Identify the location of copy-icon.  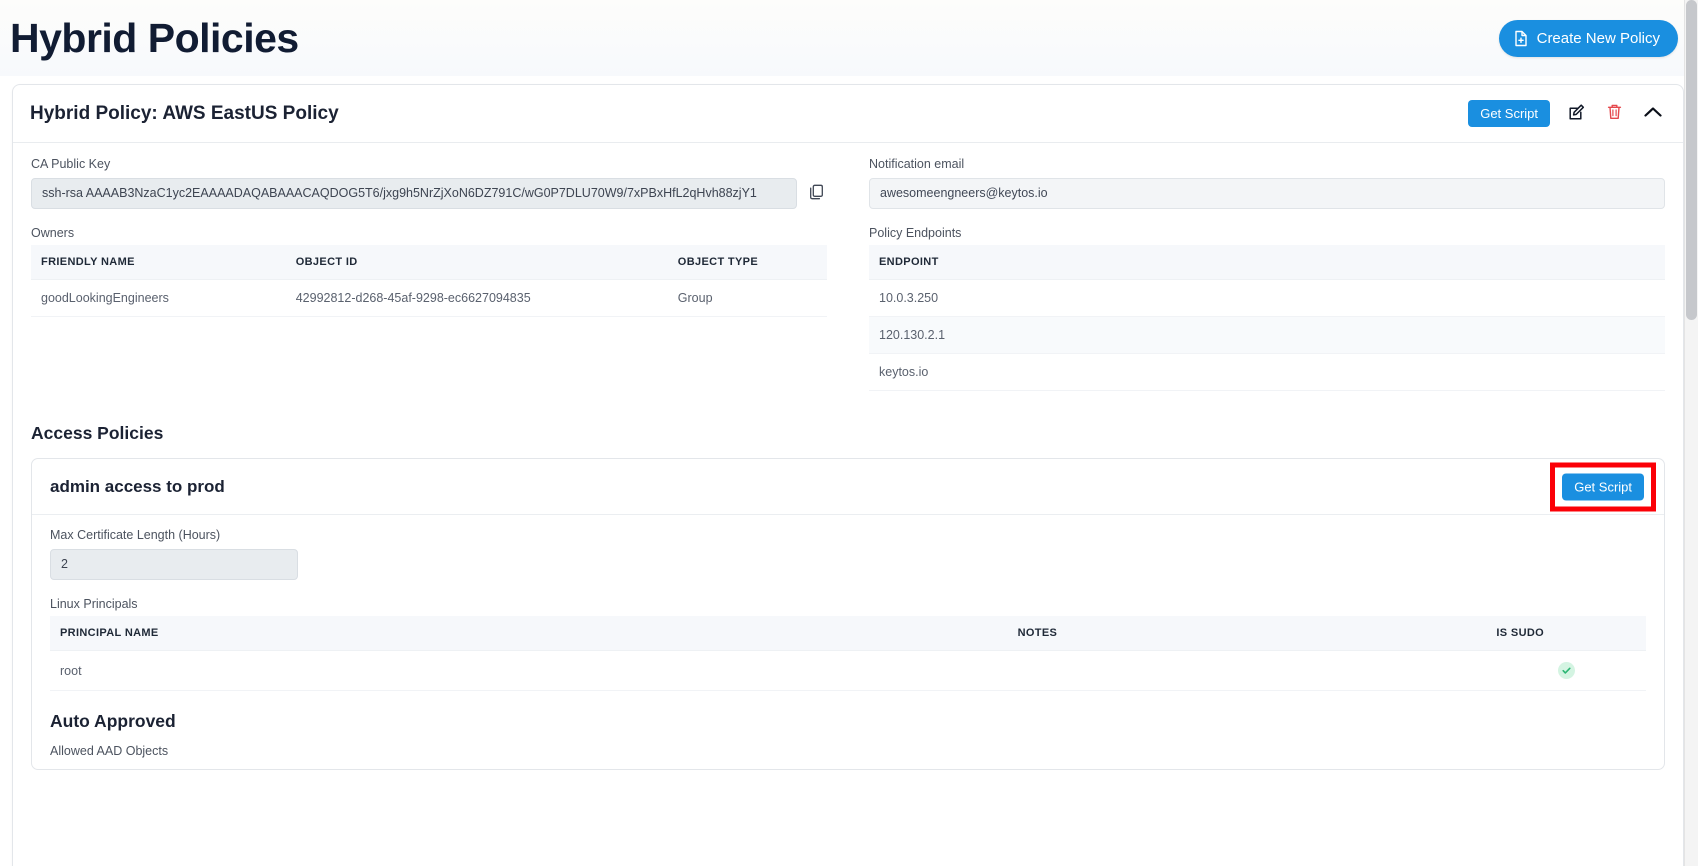
(816, 193).